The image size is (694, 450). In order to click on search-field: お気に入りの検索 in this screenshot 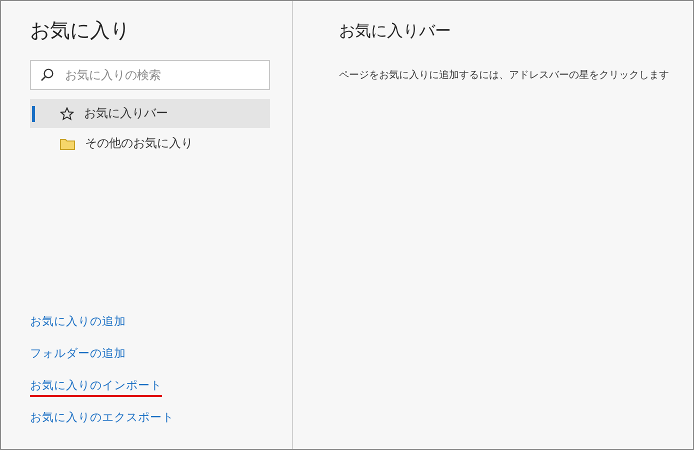, I will do `click(150, 75)`.